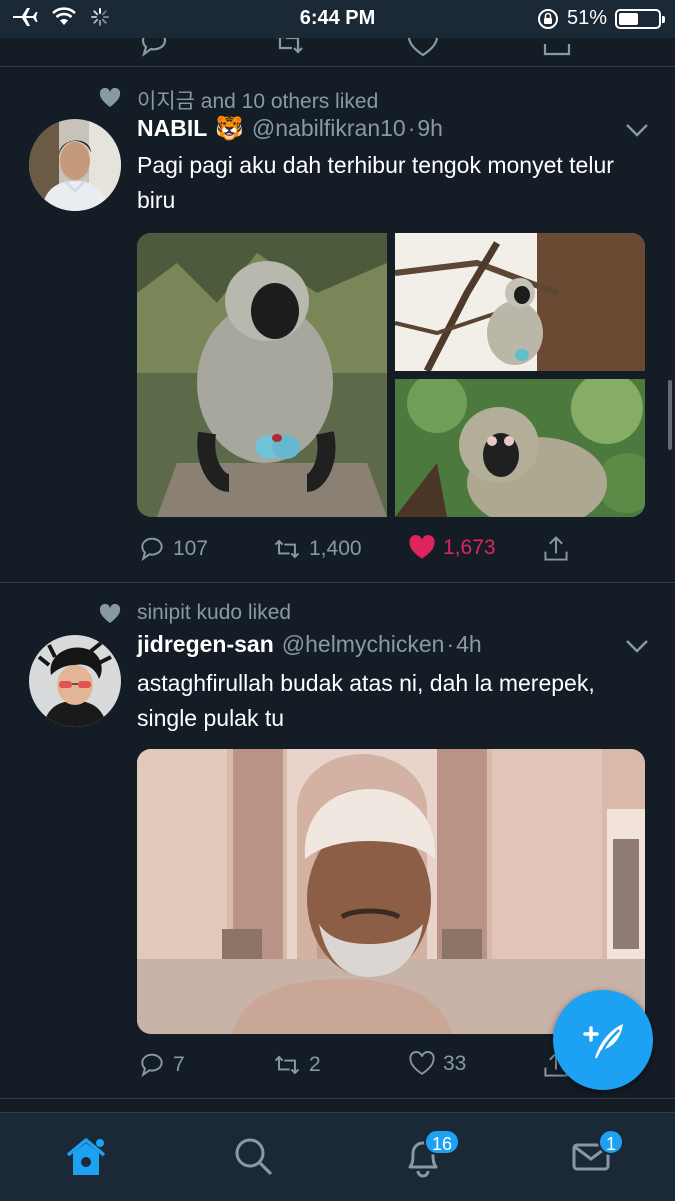 The width and height of the screenshot is (675, 1201). What do you see at coordinates (238, 100) in the screenshot?
I see `social-context: 이지금 and 10 others liked` at bounding box center [238, 100].